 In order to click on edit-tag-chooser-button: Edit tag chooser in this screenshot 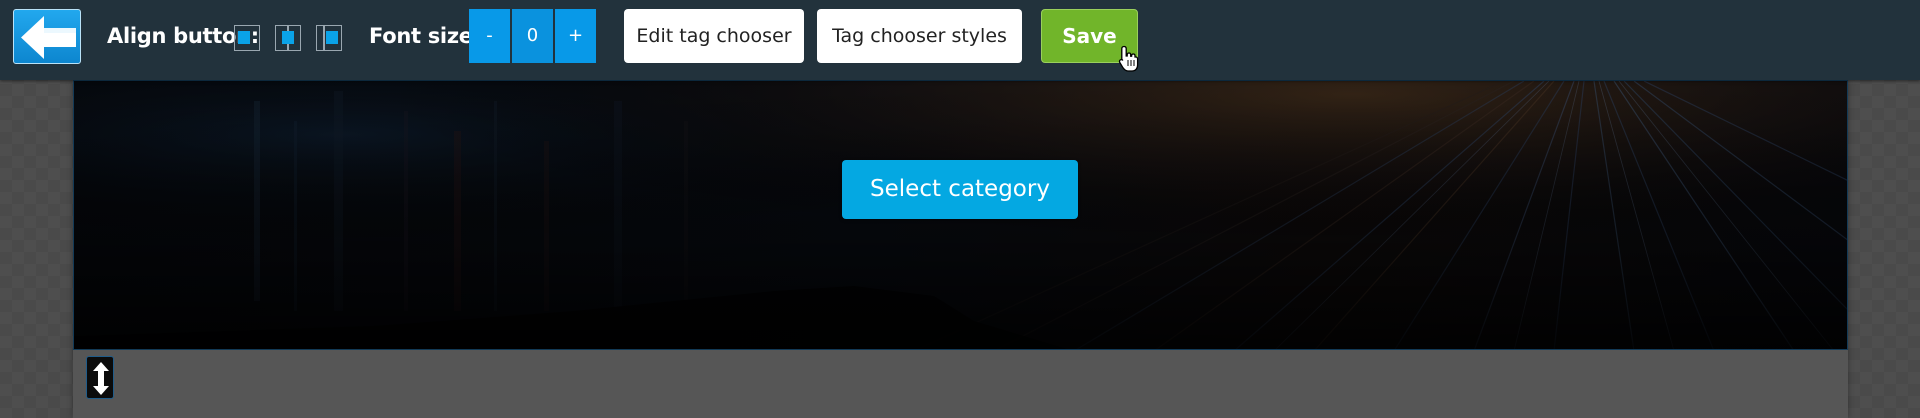, I will do `click(714, 36)`.